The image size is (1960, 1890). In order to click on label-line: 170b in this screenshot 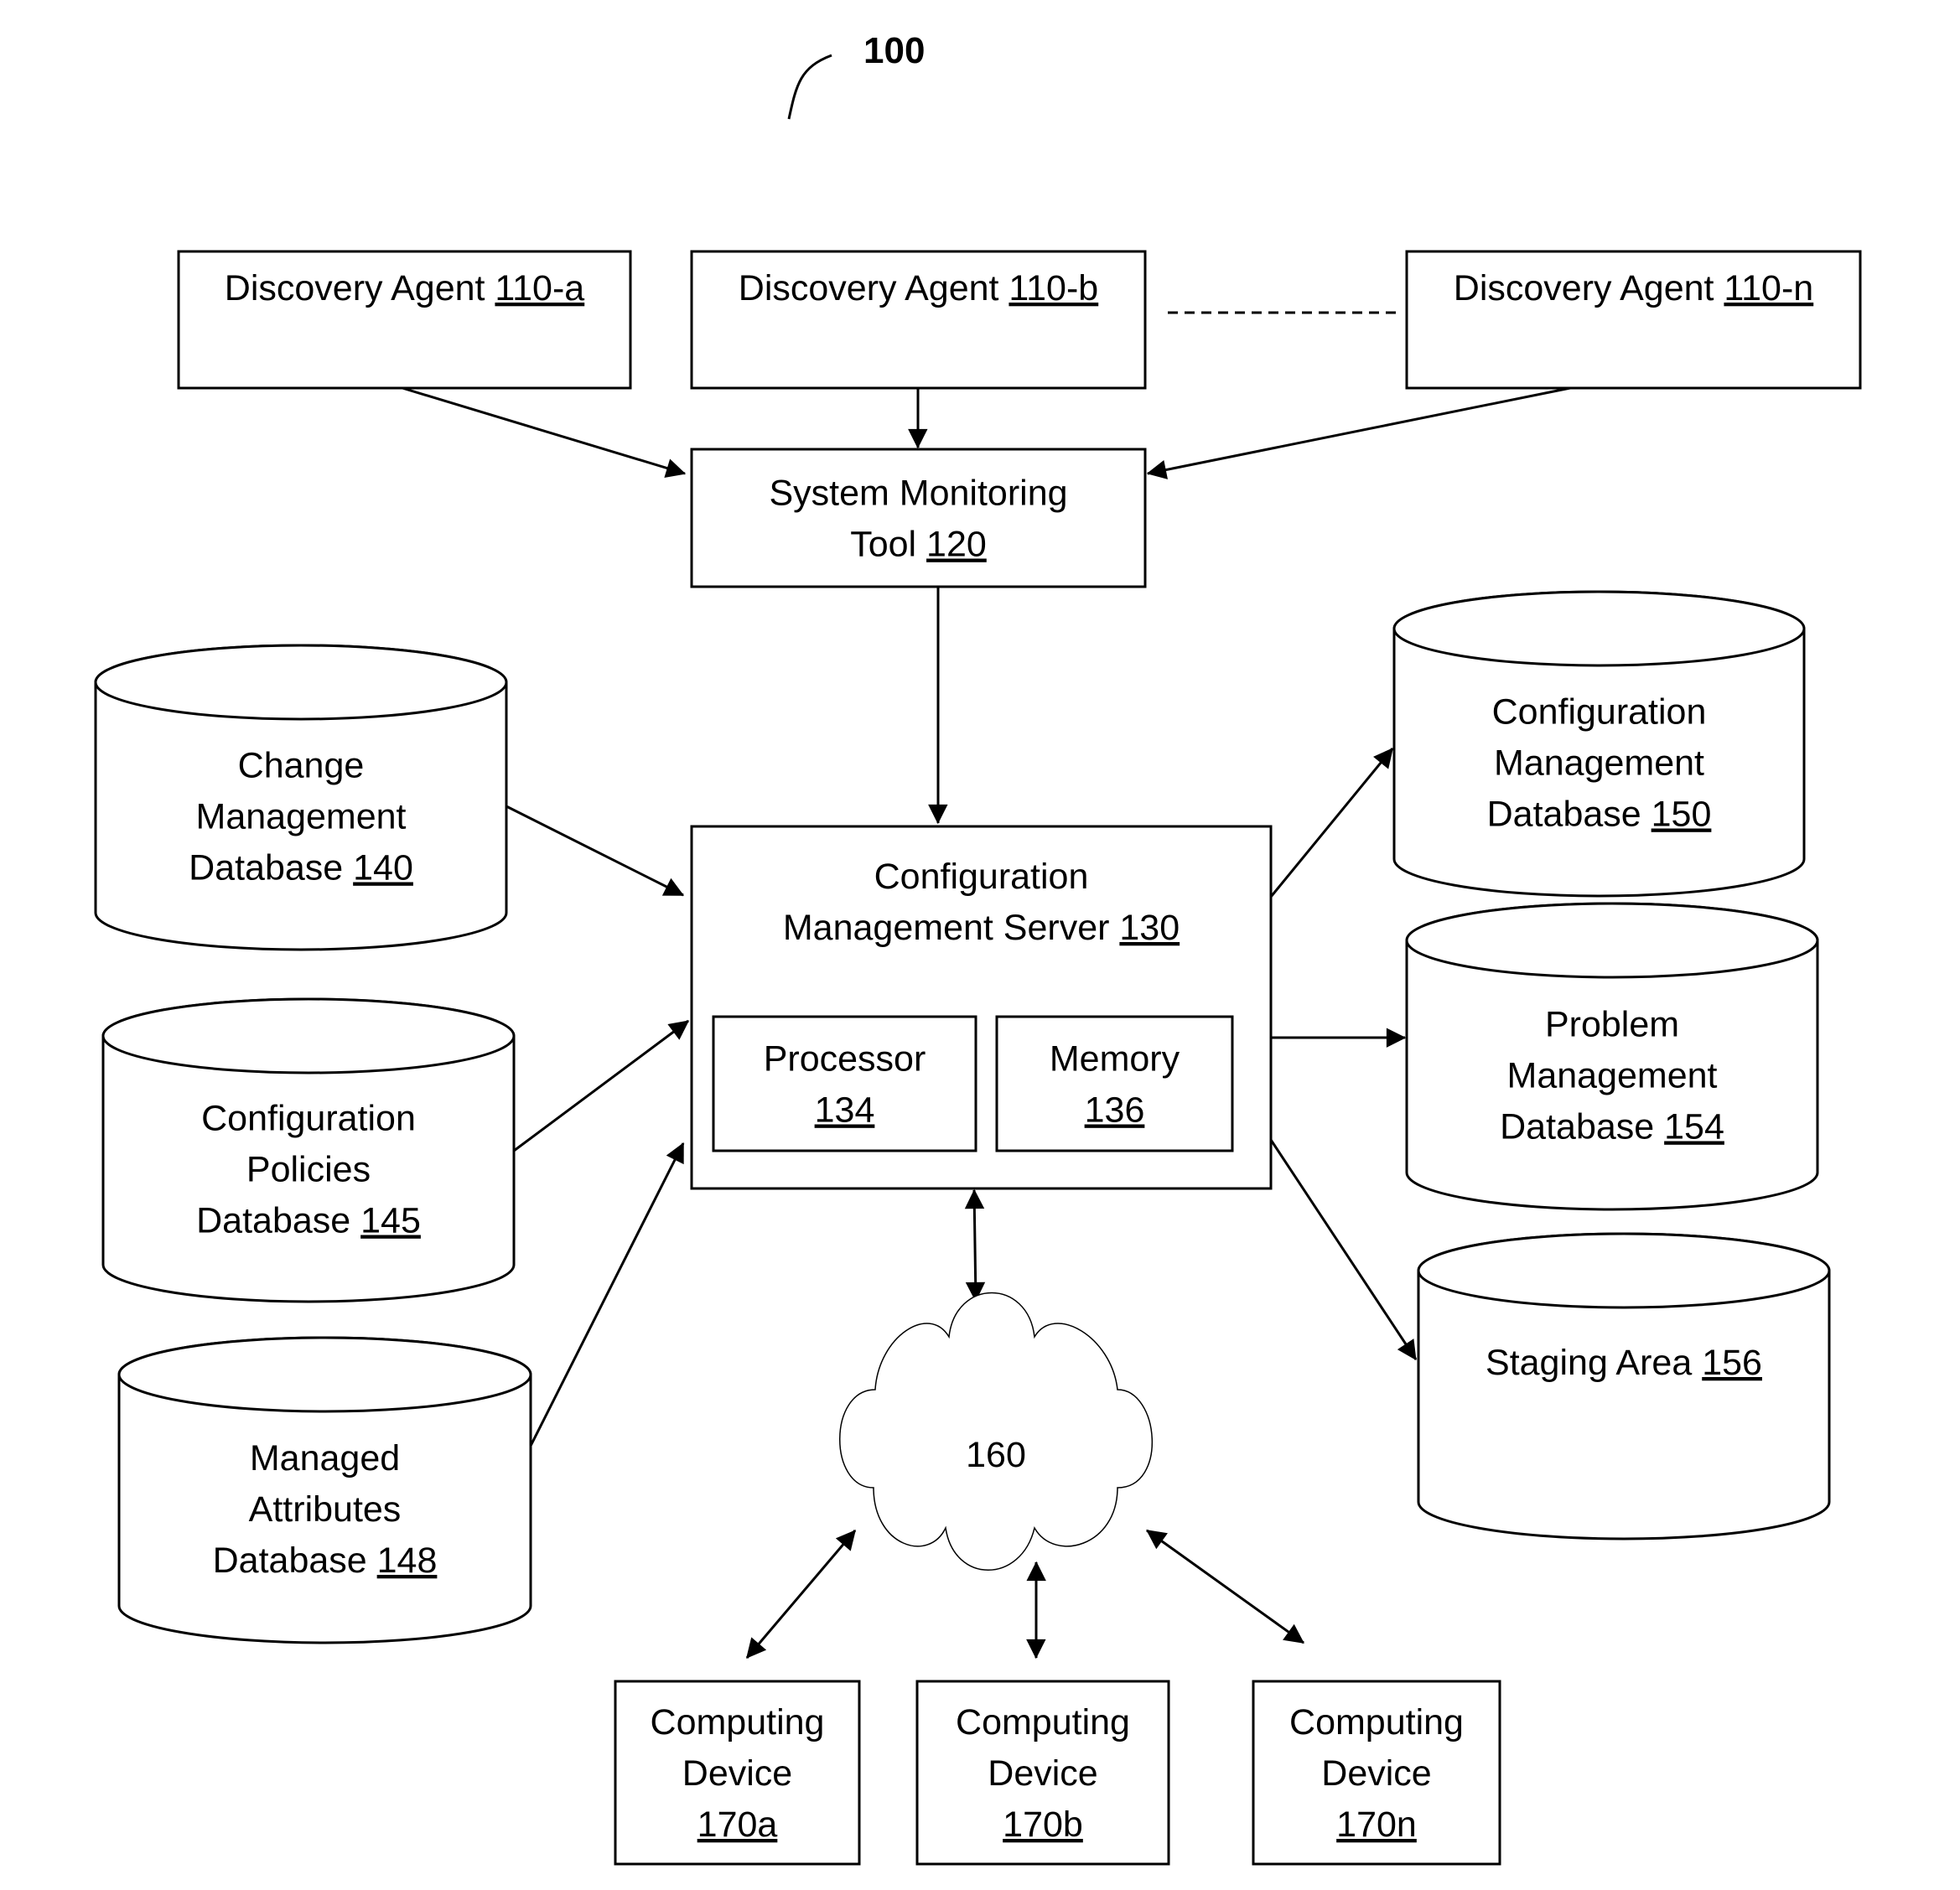, I will do `click(1043, 1825)`.